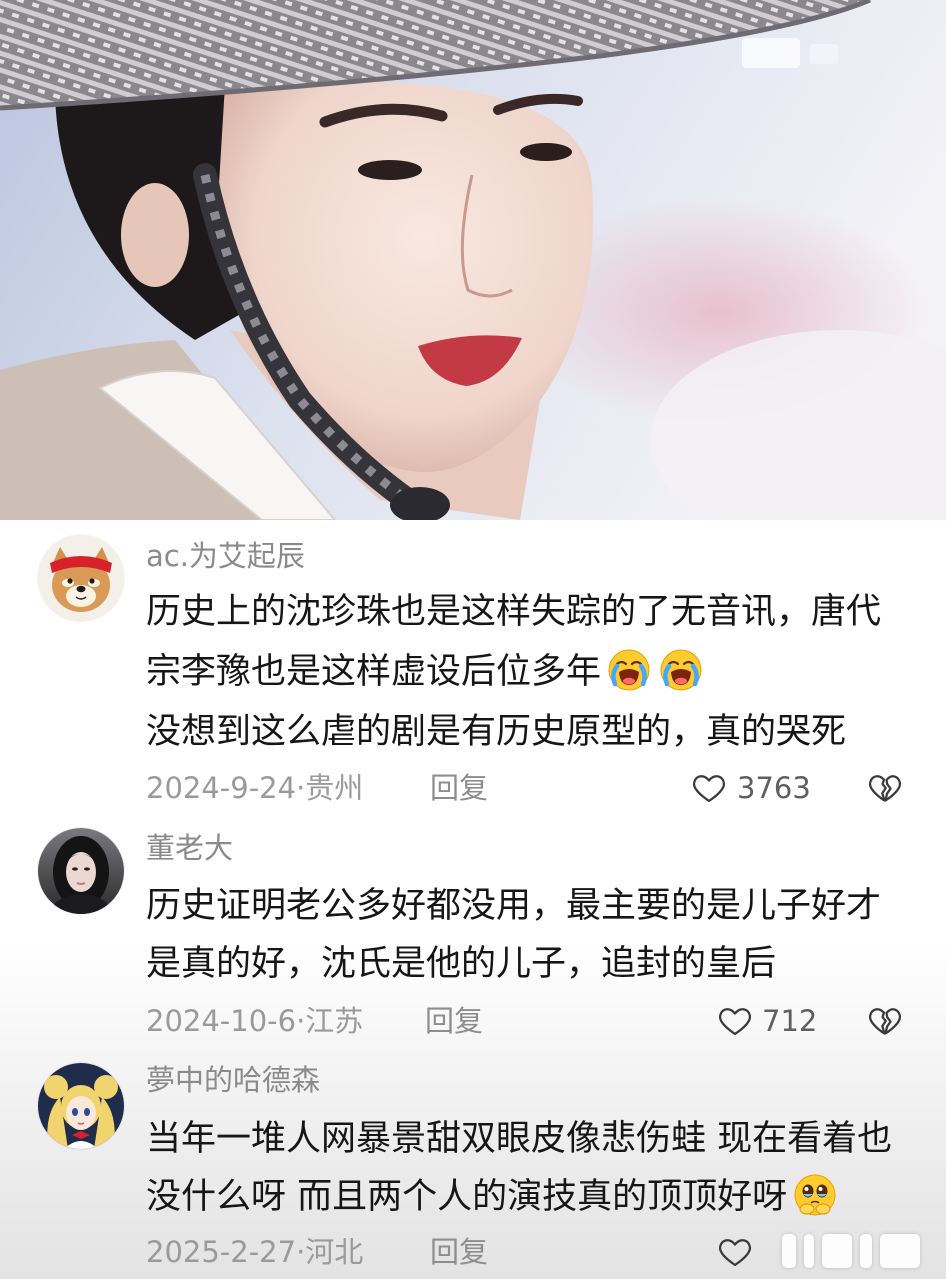 This screenshot has height=1279, width=946. I want to click on comment-text: 历史证明老公多好都没用，最主要的是儿子好才 是真的好，沈氏是他的儿子，追封的皇后, so click(541, 935).